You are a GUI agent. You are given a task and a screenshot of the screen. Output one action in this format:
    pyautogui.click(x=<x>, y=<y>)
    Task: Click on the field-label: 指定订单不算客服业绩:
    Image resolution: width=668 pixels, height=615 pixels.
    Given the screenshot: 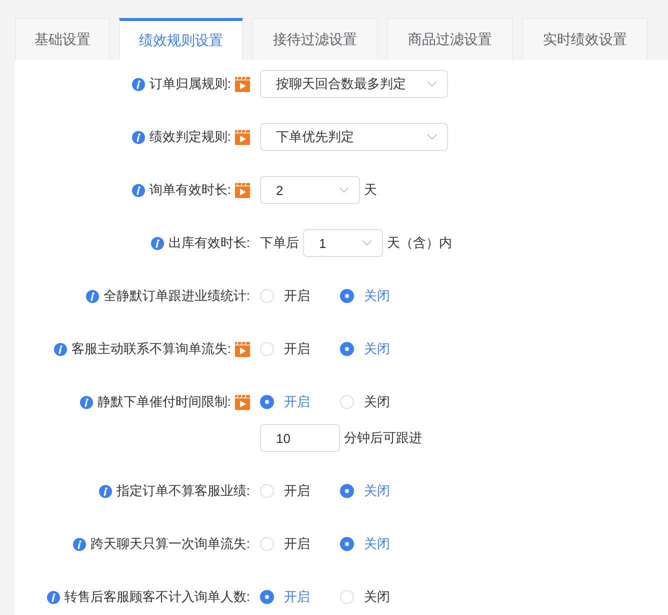 What is the action you would take?
    pyautogui.click(x=183, y=491)
    